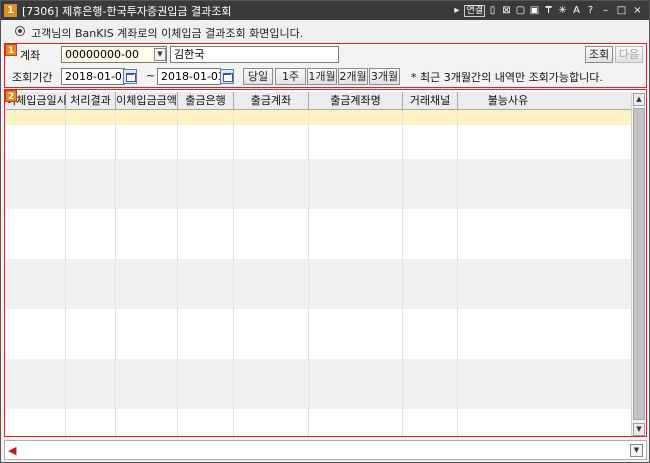 The height and width of the screenshot is (463, 650). Describe the element at coordinates (322, 76) in the screenshot. I see `period-1month-button: 1개월` at that location.